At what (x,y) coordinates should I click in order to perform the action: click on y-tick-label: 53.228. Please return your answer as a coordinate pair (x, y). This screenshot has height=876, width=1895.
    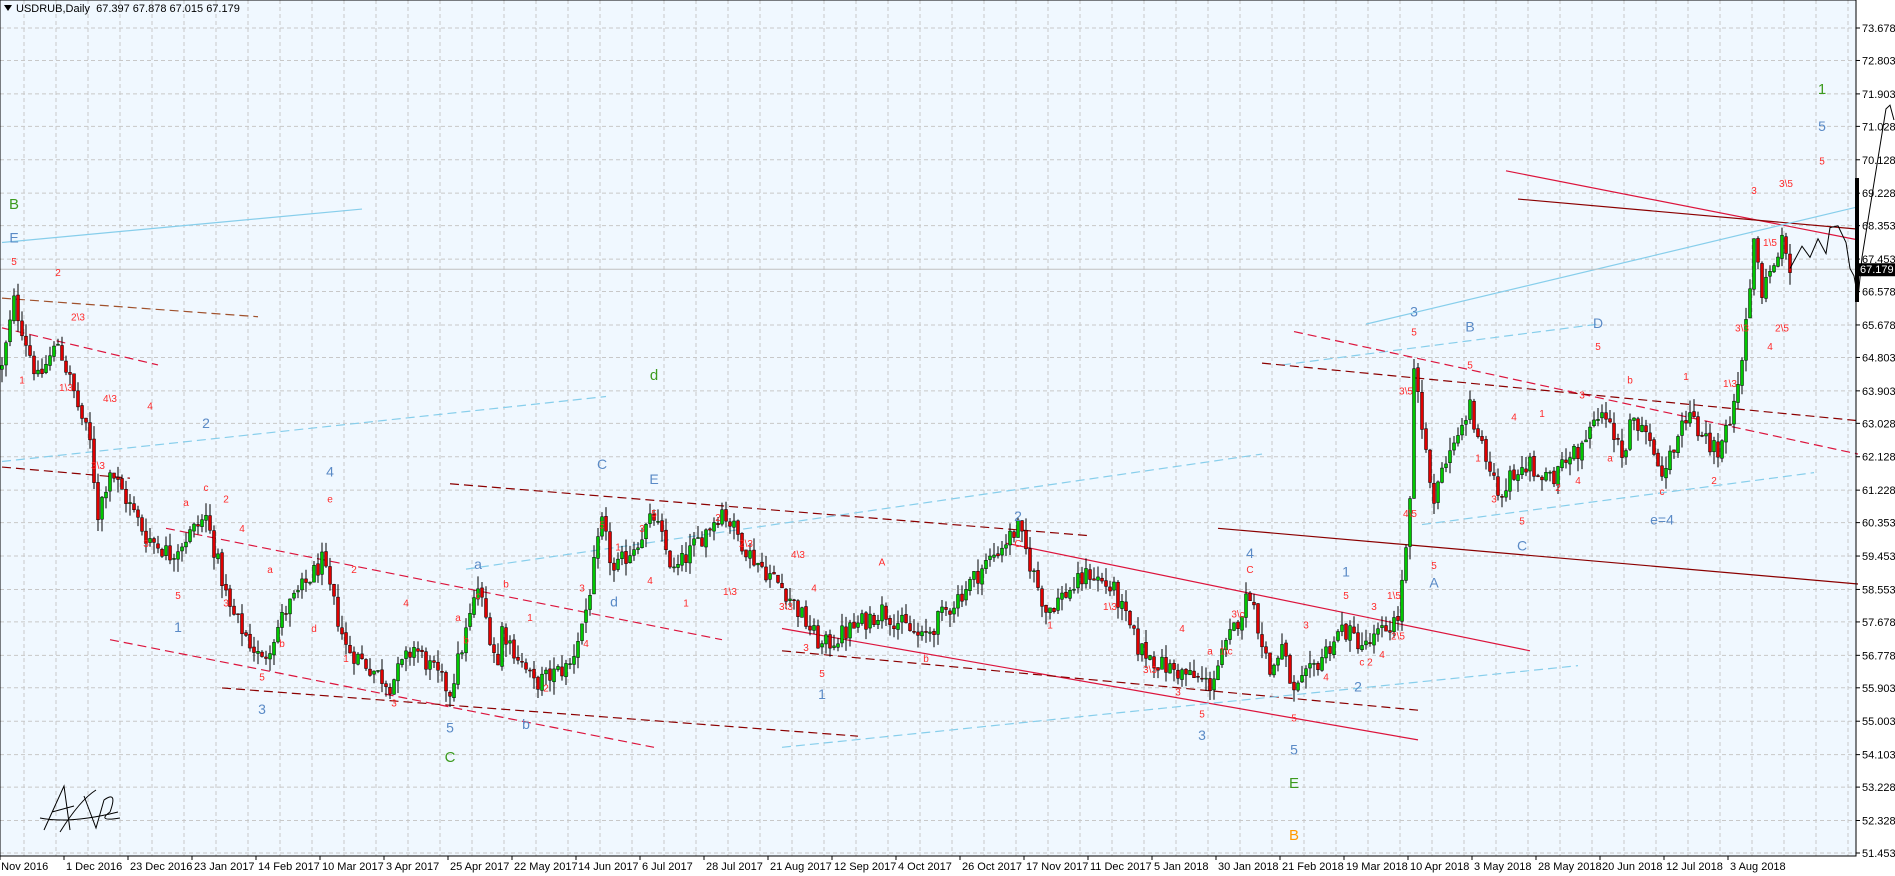
    Looking at the image, I should click on (1878, 788).